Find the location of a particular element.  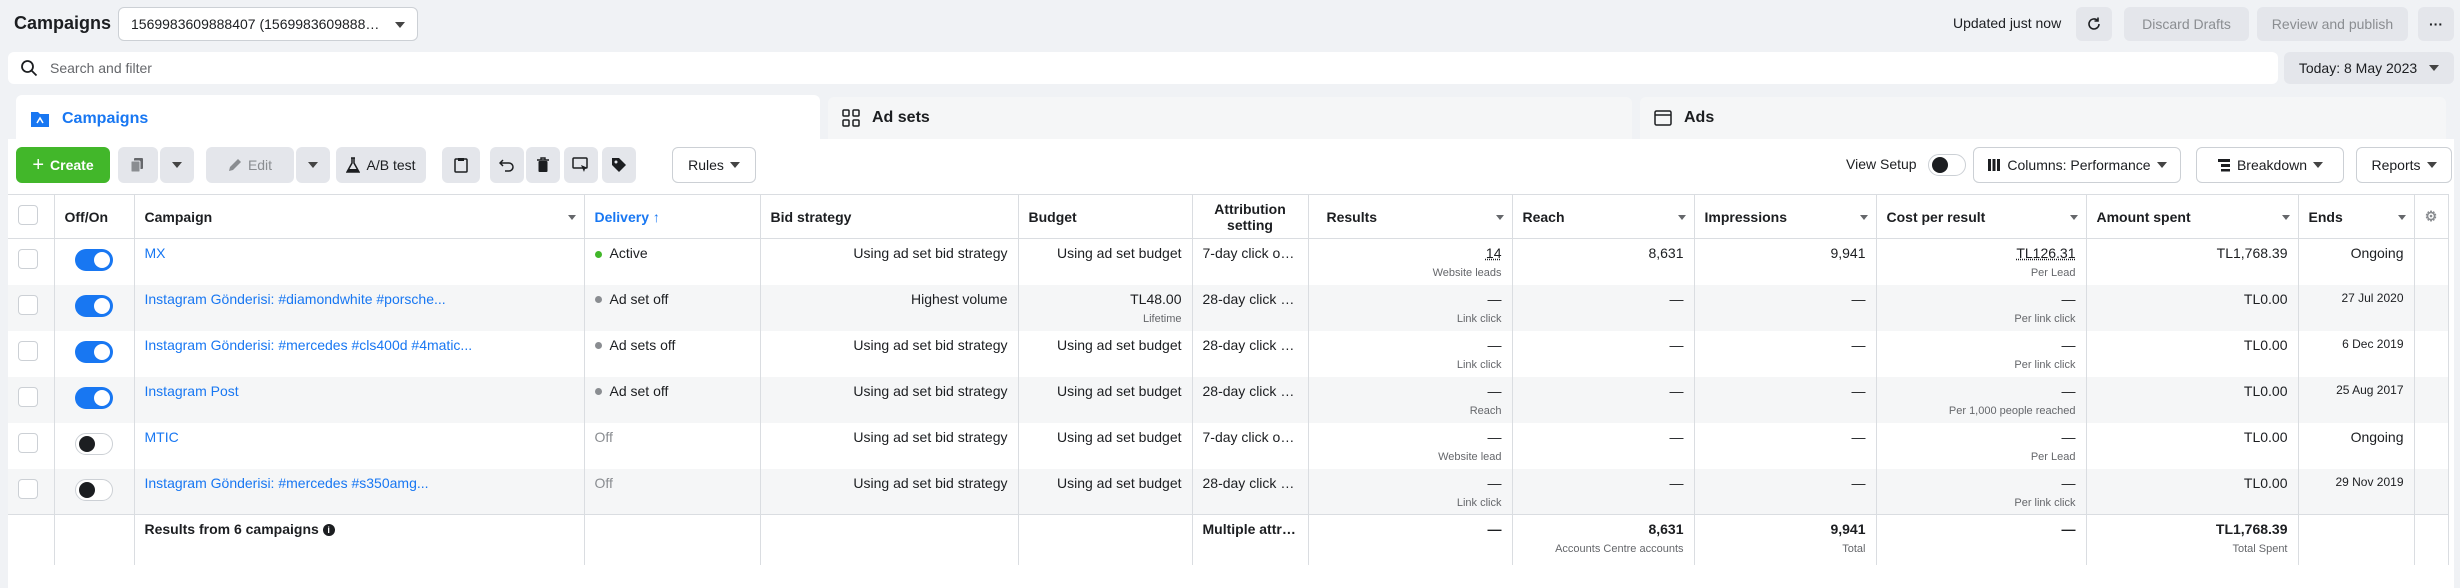

edit-button: Edit is located at coordinates (250, 165).